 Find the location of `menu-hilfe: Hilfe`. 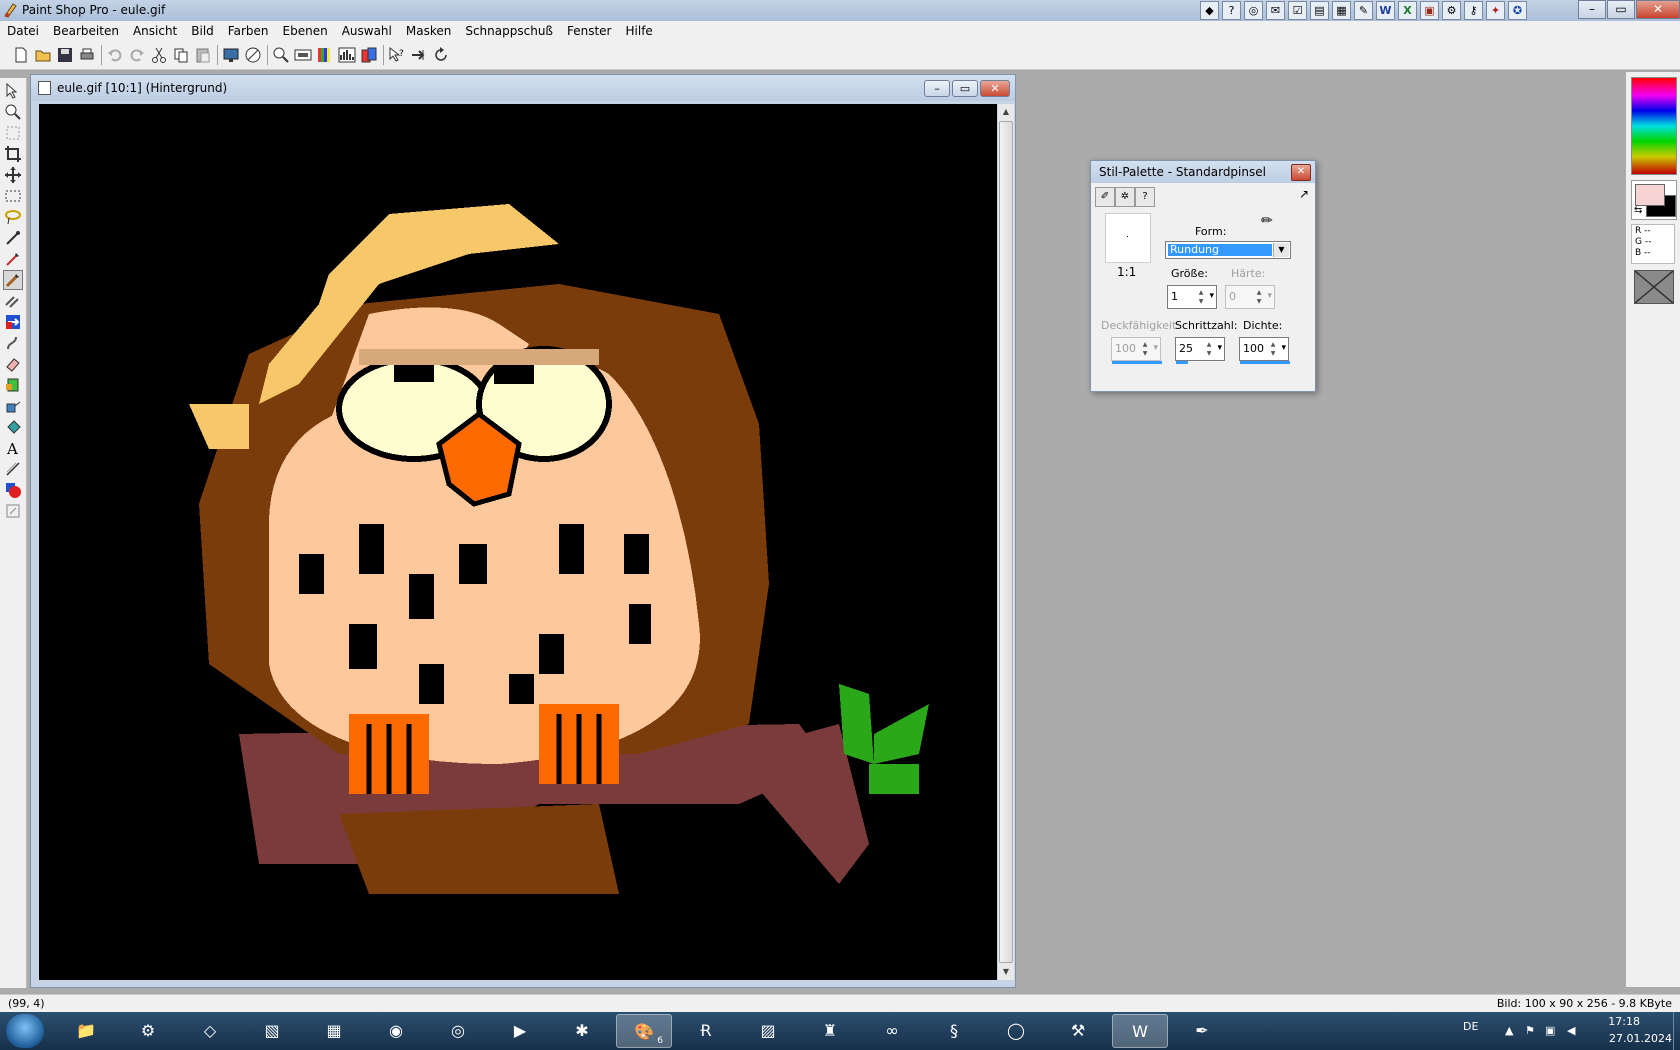

menu-hilfe: Hilfe is located at coordinates (639, 31).